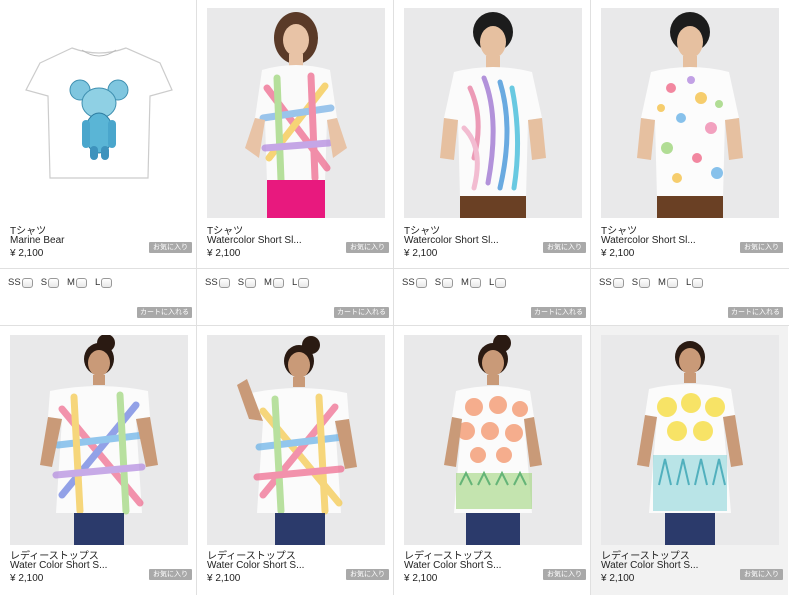  I want to click on product-name: Marine Bear, so click(70, 240).